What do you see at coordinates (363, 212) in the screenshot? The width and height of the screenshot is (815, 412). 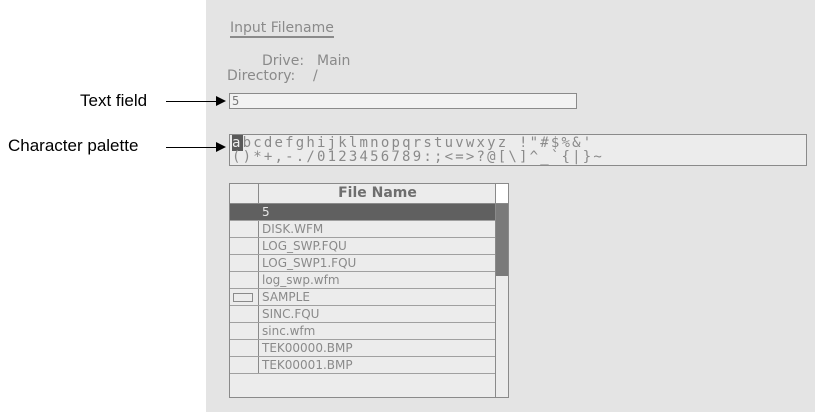 I see `table-row: 5` at bounding box center [363, 212].